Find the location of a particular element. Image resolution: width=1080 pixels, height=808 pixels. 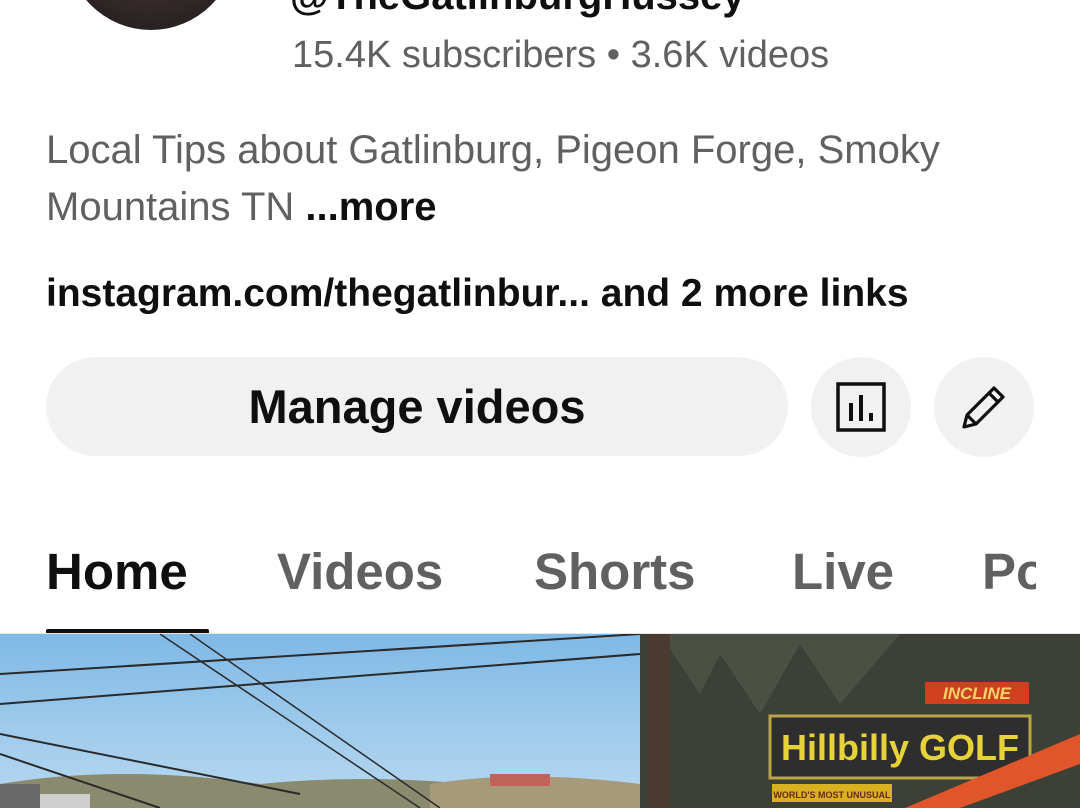

analytics-icon is located at coordinates (861, 407).